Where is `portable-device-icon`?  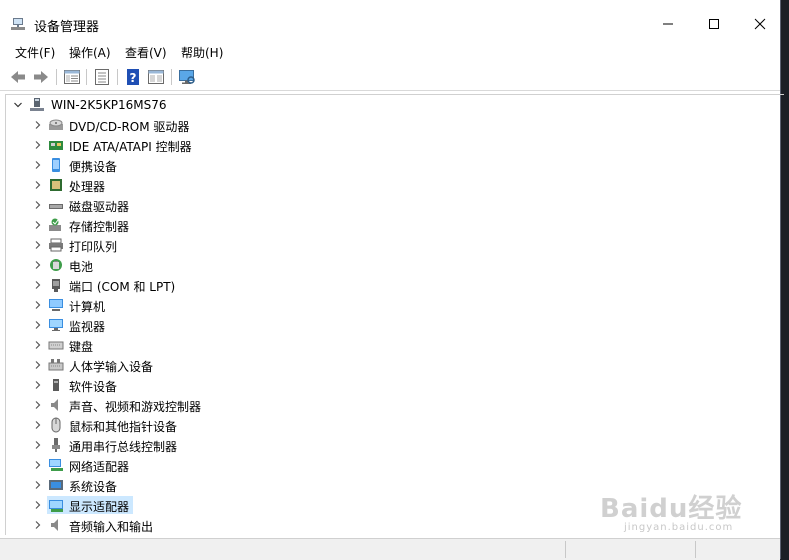
portable-device-icon is located at coordinates (56, 165).